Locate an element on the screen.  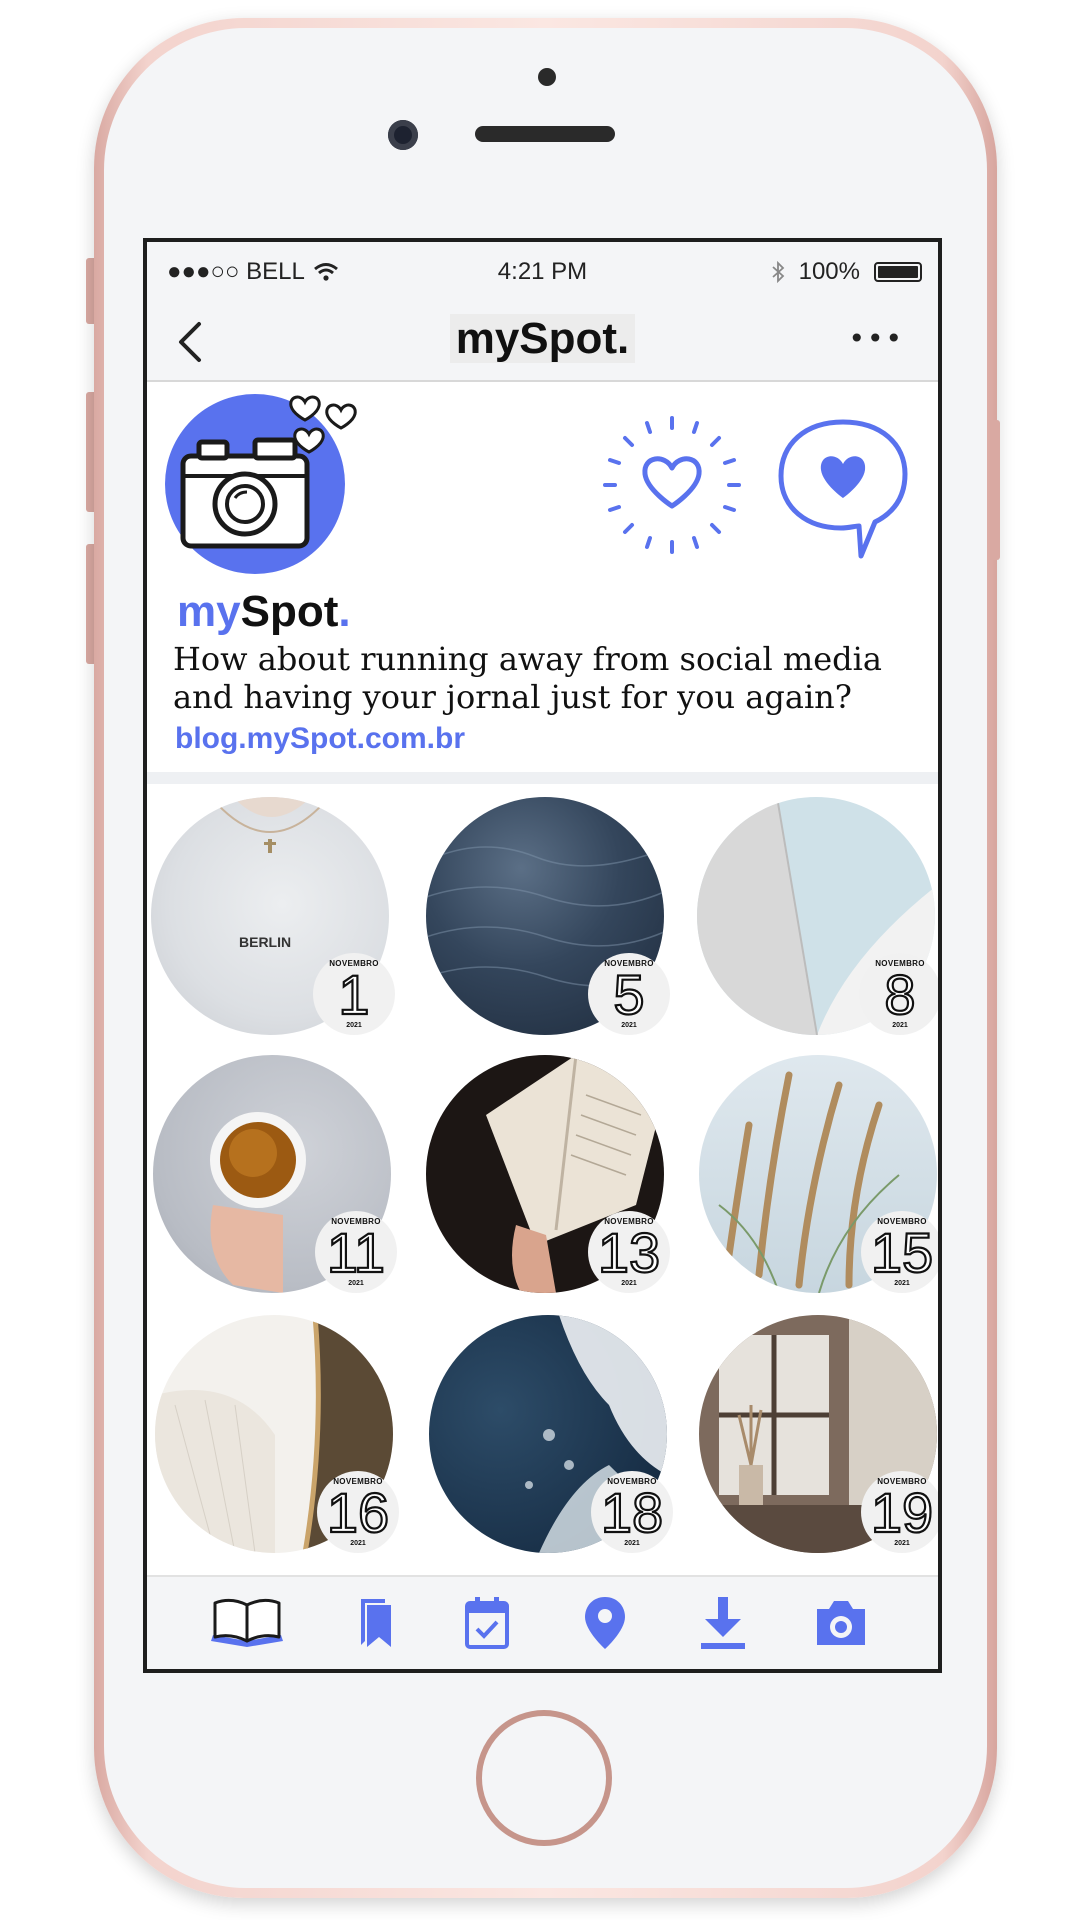
brand-spot: Spot is located at coordinates (289, 611).